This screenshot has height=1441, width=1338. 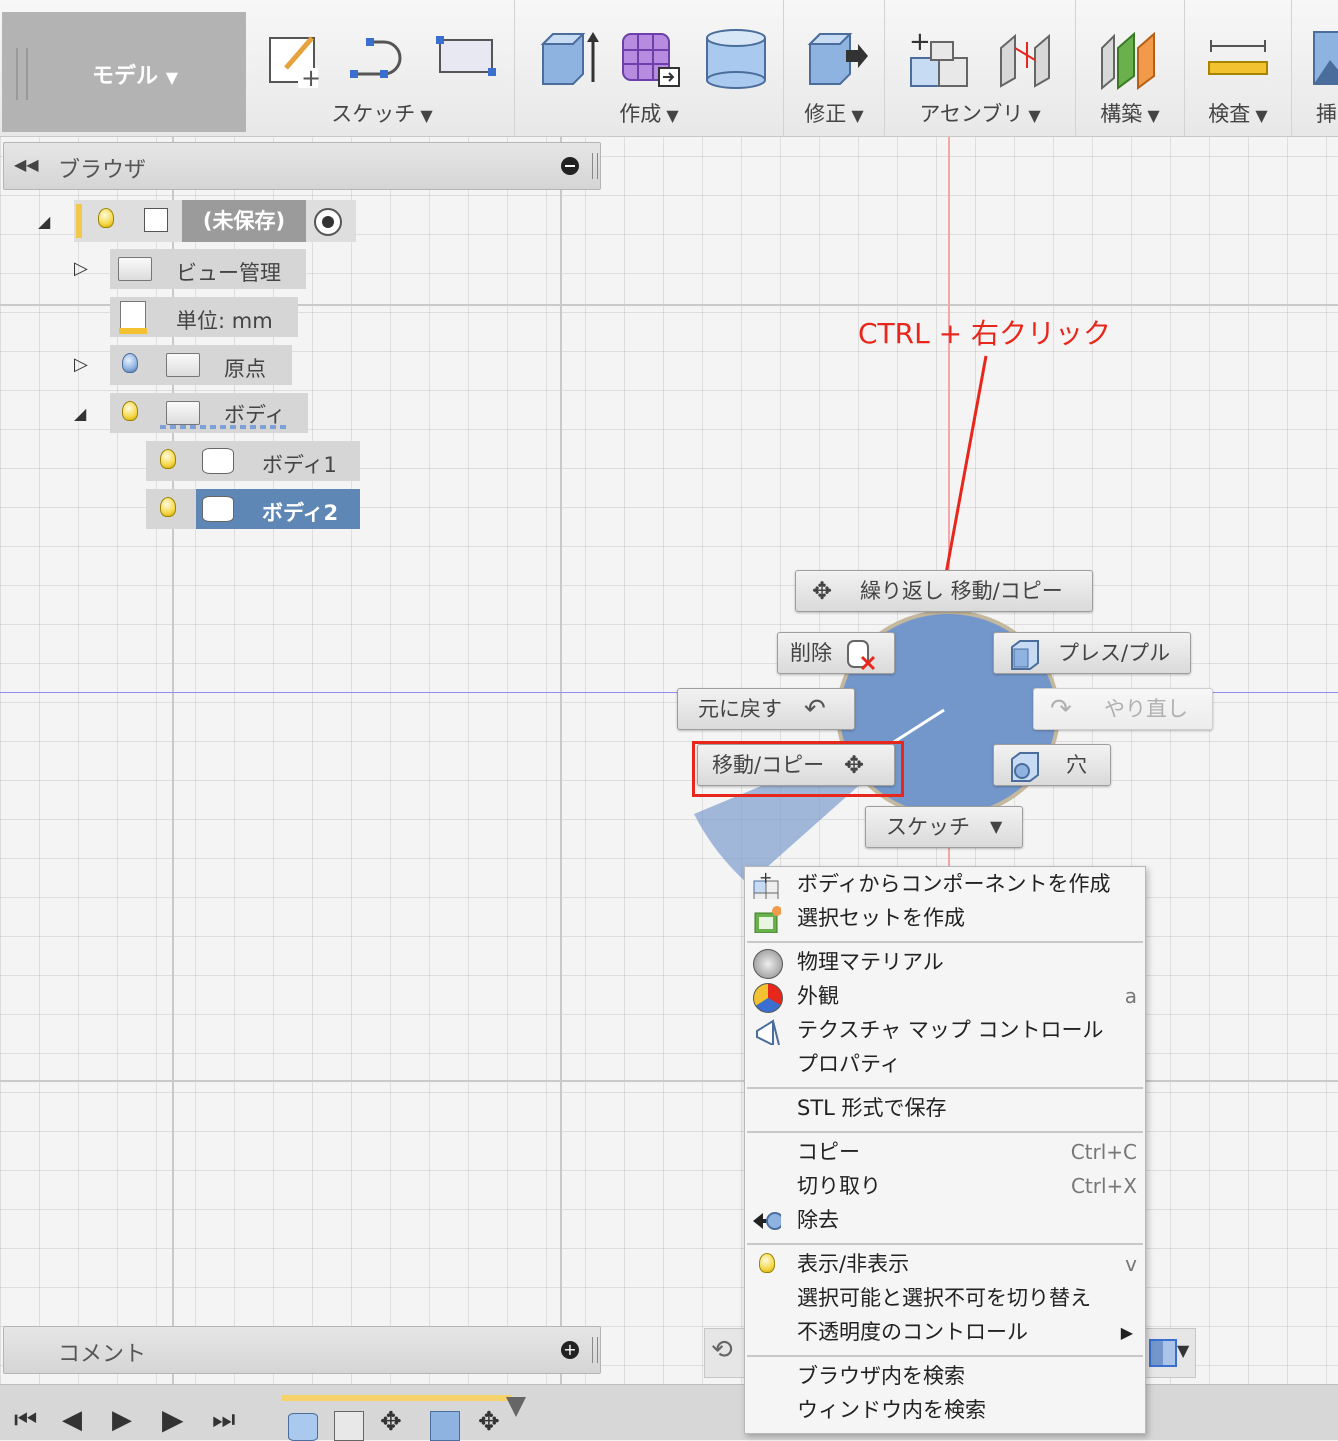 I want to click on undo-button: 元に戻す ↶, so click(x=766, y=709).